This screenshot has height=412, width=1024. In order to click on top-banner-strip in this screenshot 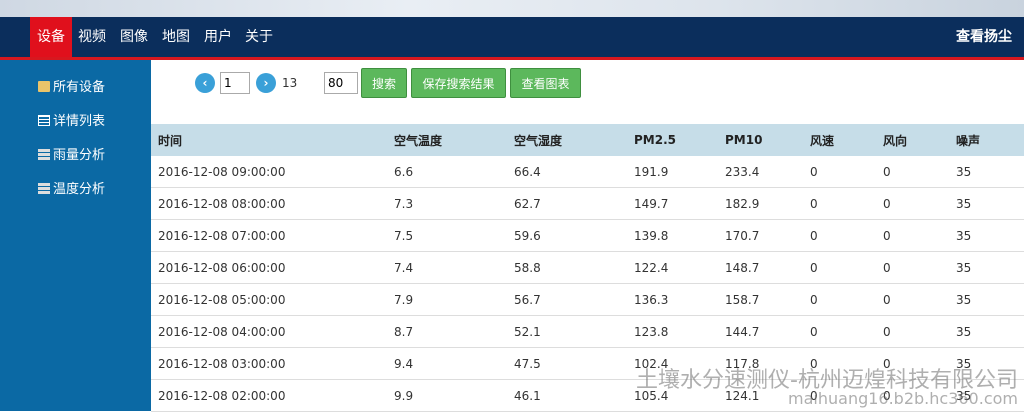, I will do `click(512, 8)`.